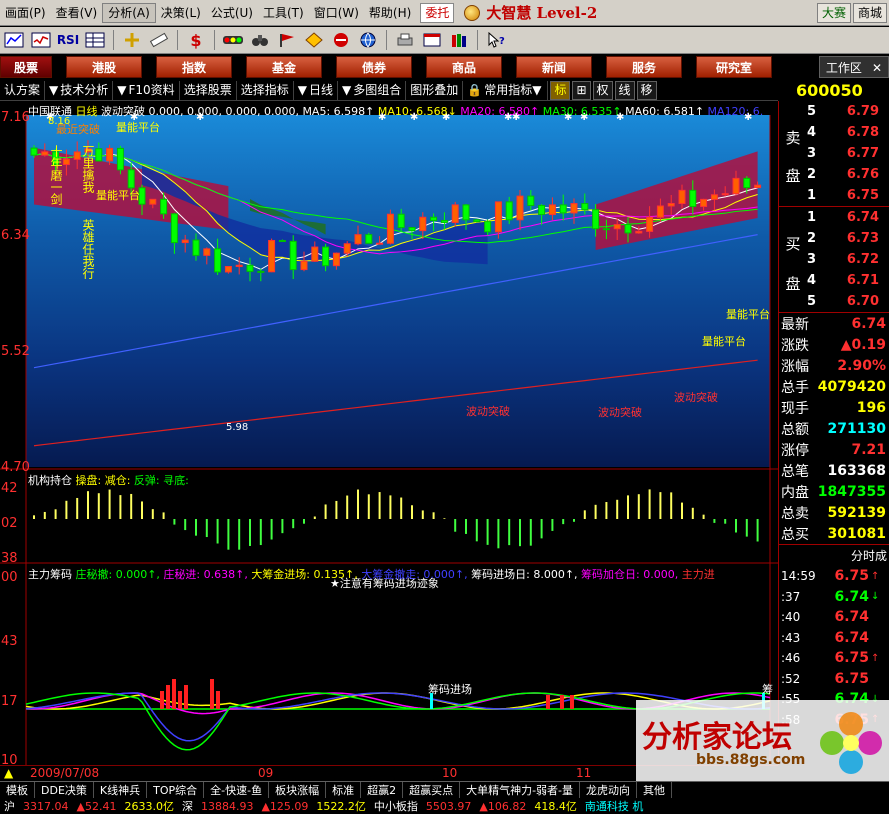 The image size is (889, 814). Describe the element at coordinates (9, 806) in the screenshot. I see `status-item: 沪` at that location.